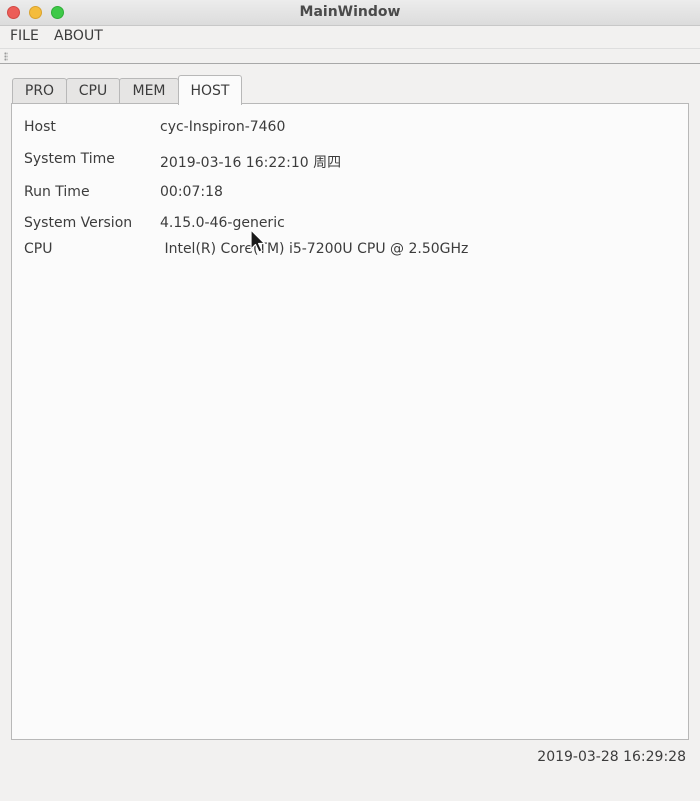  I want to click on tab-mem: MEM, so click(149, 91).